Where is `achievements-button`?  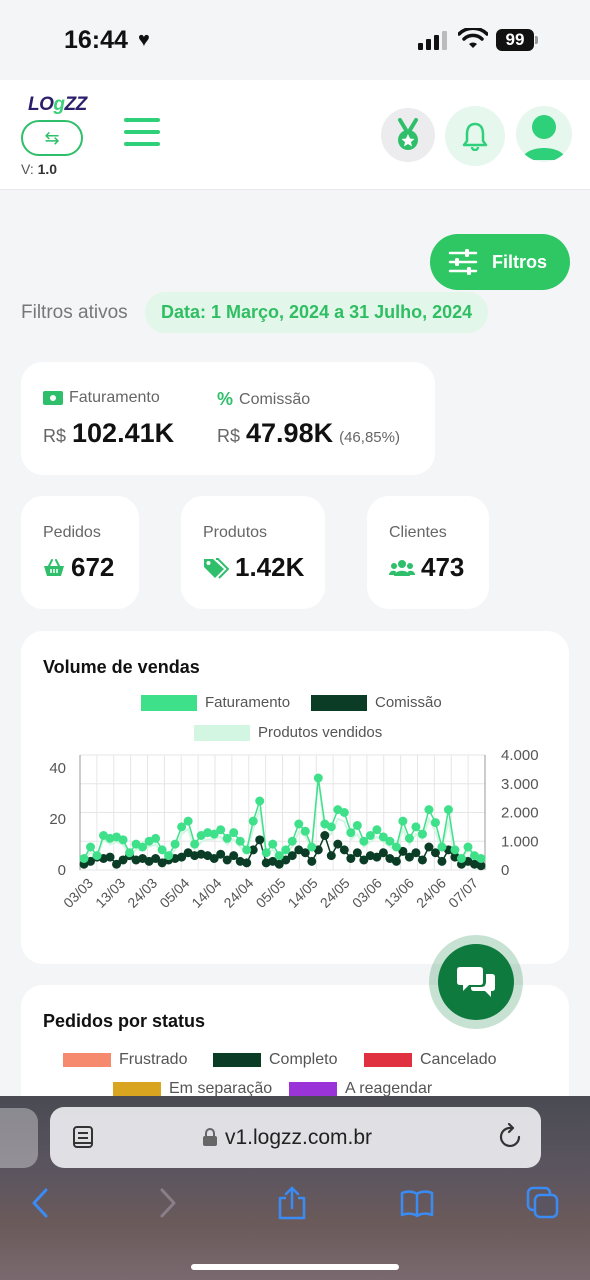 achievements-button is located at coordinates (408, 135).